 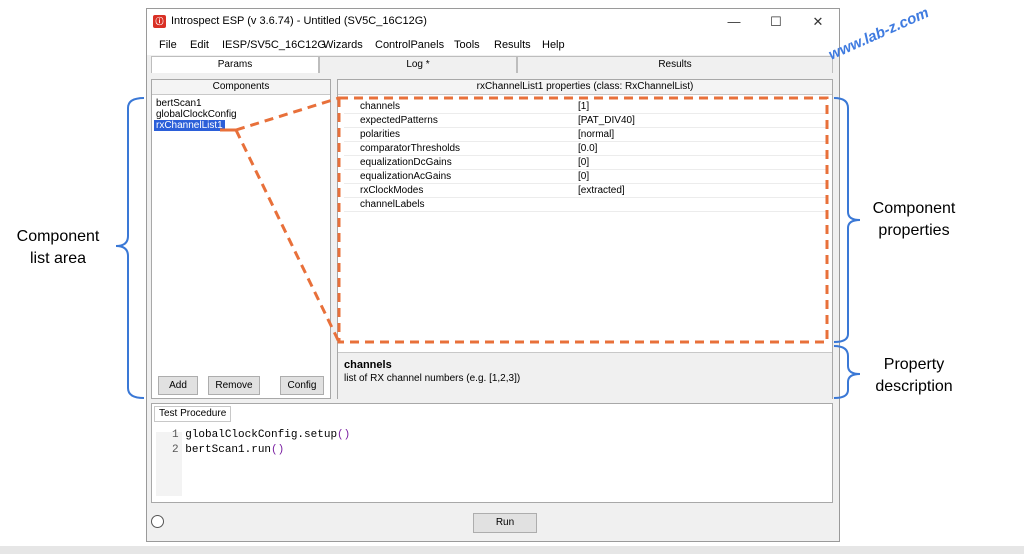 What do you see at coordinates (914, 230) in the screenshot?
I see `annotation-line: properties` at bounding box center [914, 230].